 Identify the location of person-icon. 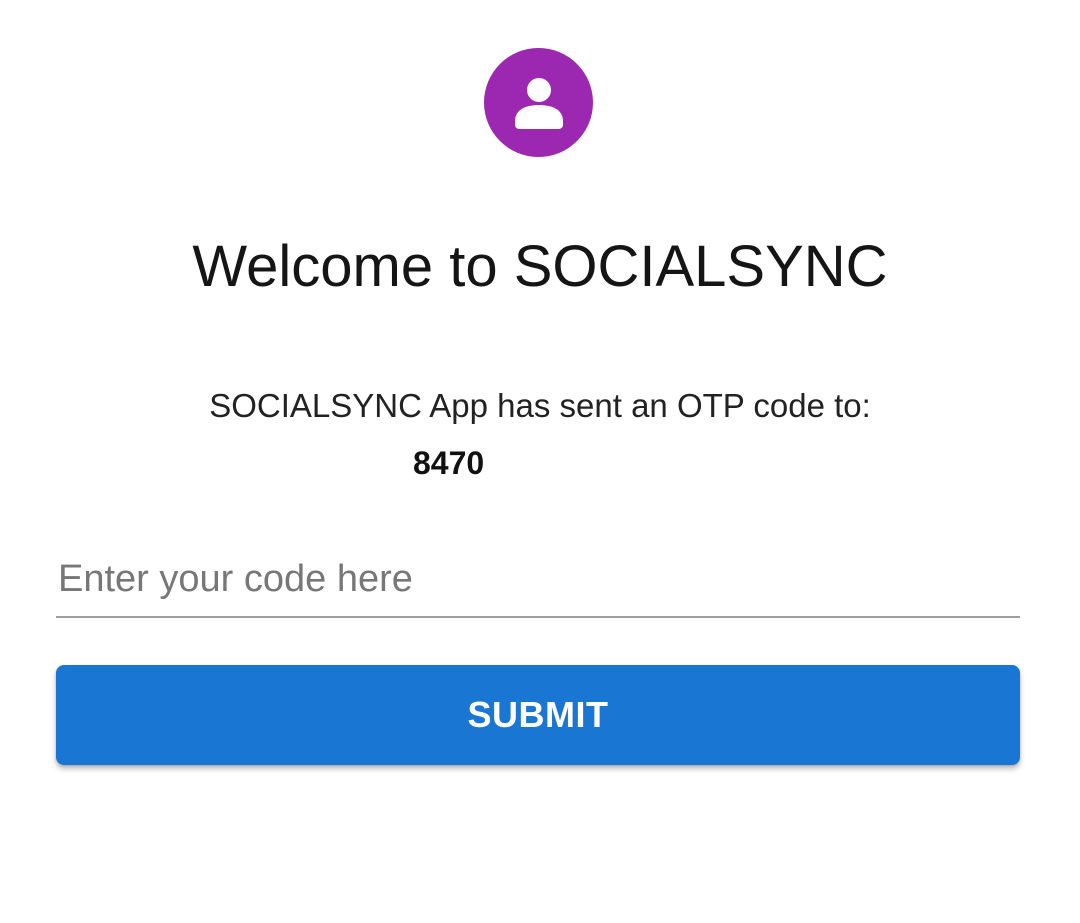
(538, 103).